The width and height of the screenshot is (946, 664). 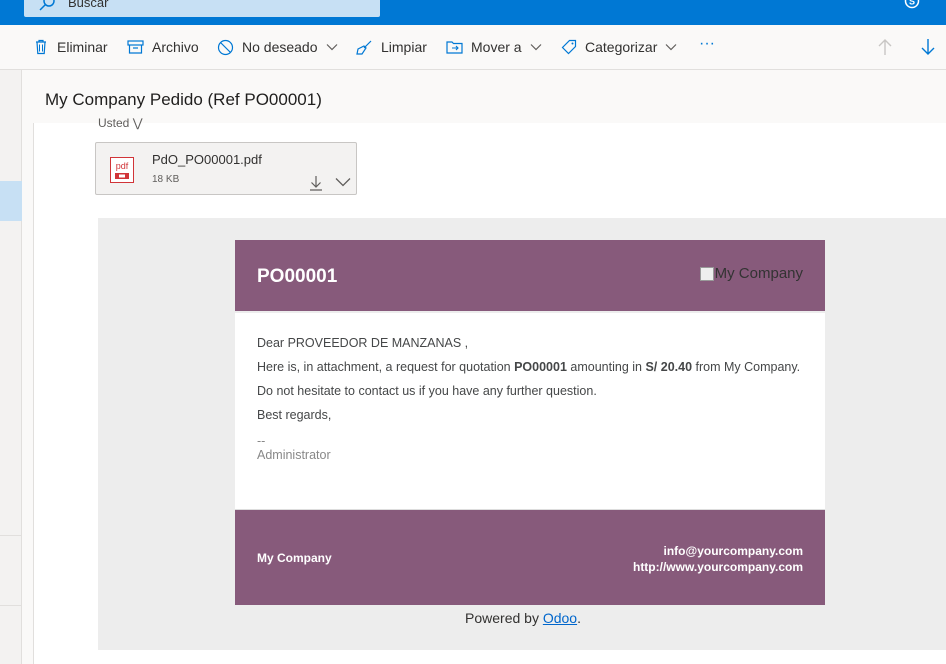 I want to click on junk-label: No deseado, so click(x=280, y=47).